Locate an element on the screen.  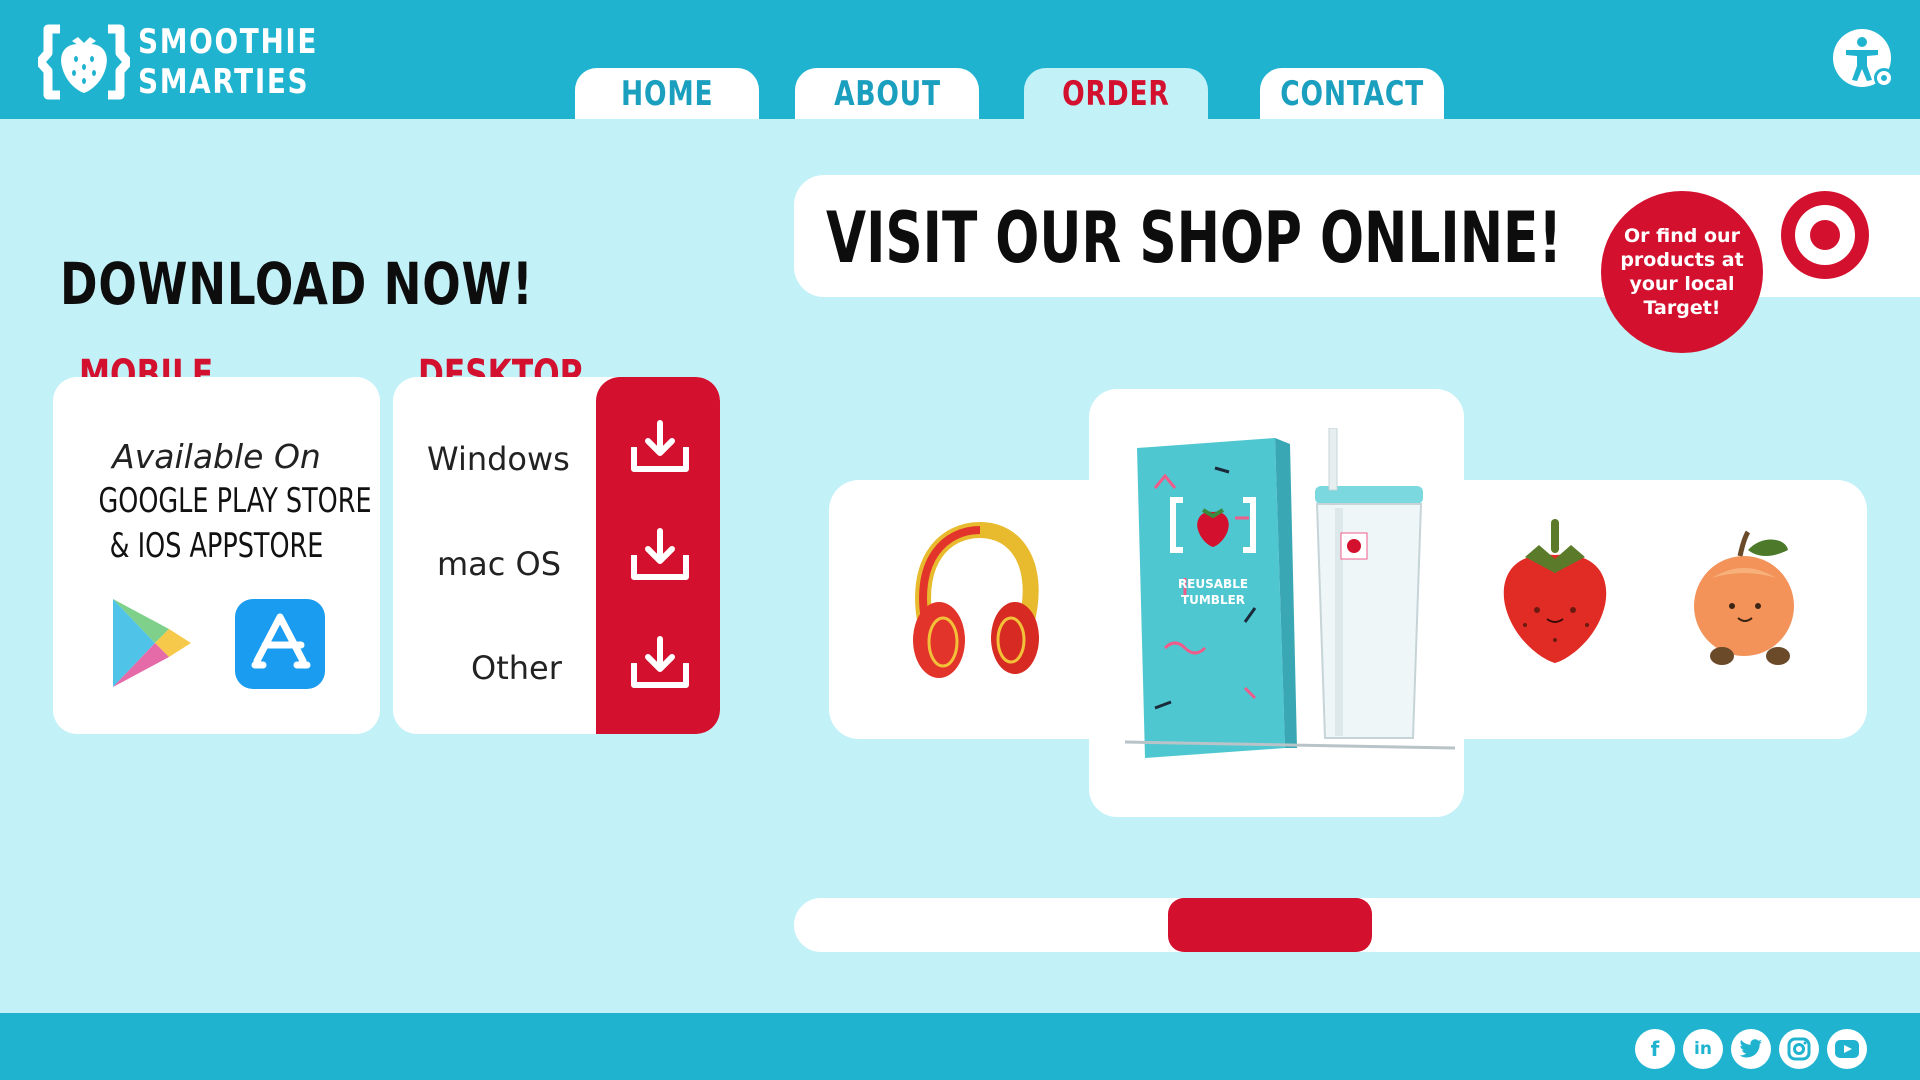
tab-home: HOME is located at coordinates (667, 93).